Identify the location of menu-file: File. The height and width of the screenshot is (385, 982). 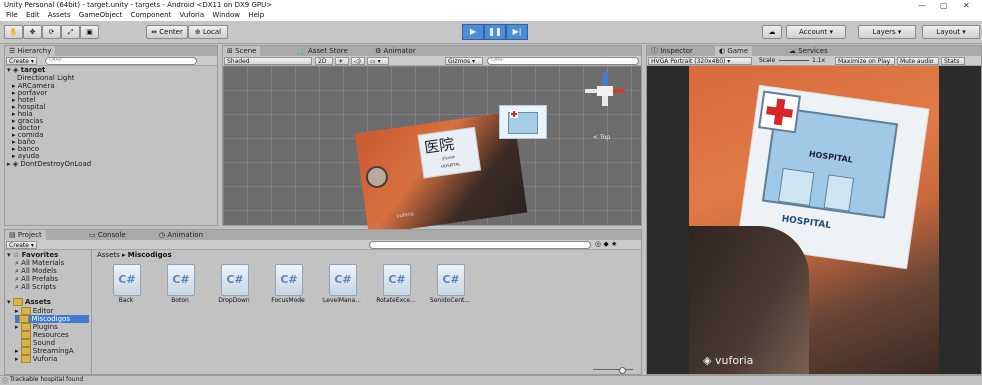
(12, 15).